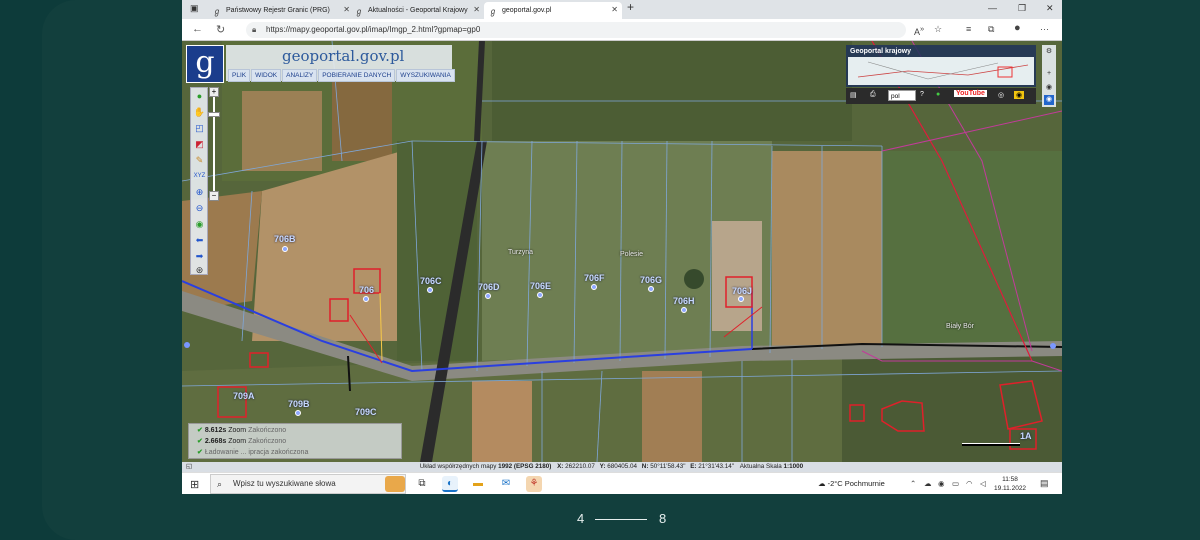 This screenshot has height=540, width=1200. Describe the element at coordinates (1049, 52) in the screenshot. I see `settings-icon: ⚙` at that location.